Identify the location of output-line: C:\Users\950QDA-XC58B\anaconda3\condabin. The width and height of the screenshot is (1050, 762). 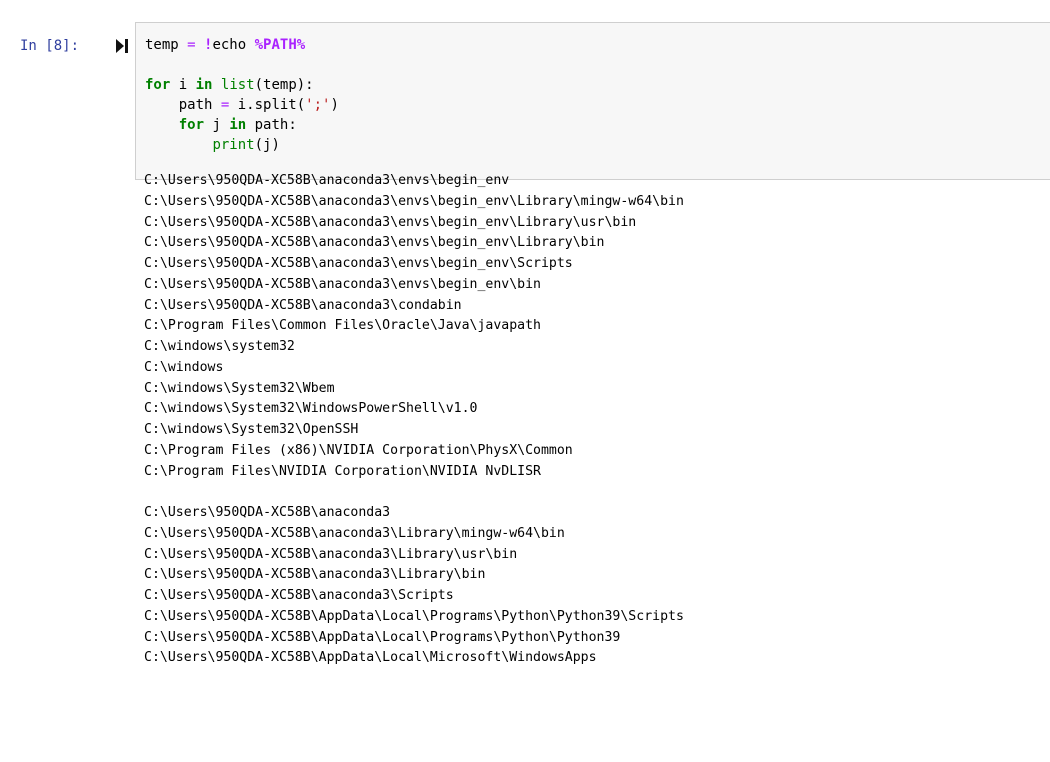
(303, 305).